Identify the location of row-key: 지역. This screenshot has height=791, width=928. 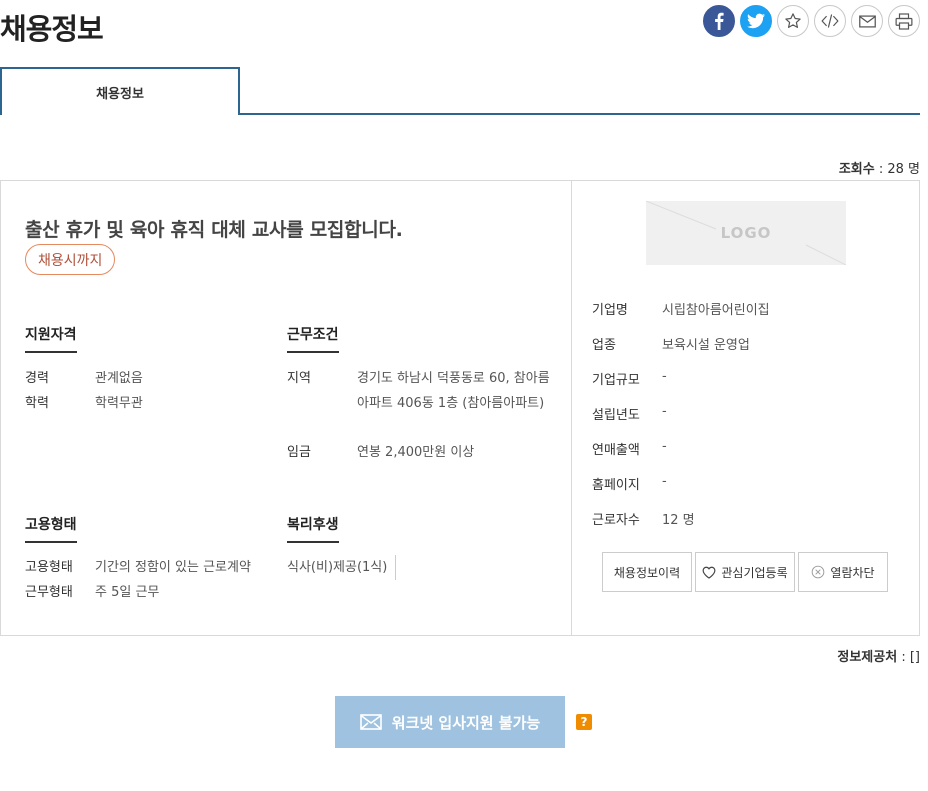
(299, 378).